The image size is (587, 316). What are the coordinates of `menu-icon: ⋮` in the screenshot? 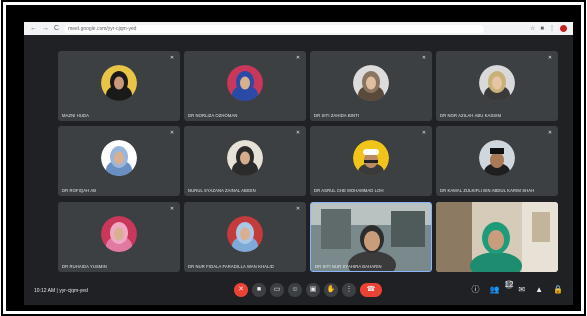 It's located at (552, 28).